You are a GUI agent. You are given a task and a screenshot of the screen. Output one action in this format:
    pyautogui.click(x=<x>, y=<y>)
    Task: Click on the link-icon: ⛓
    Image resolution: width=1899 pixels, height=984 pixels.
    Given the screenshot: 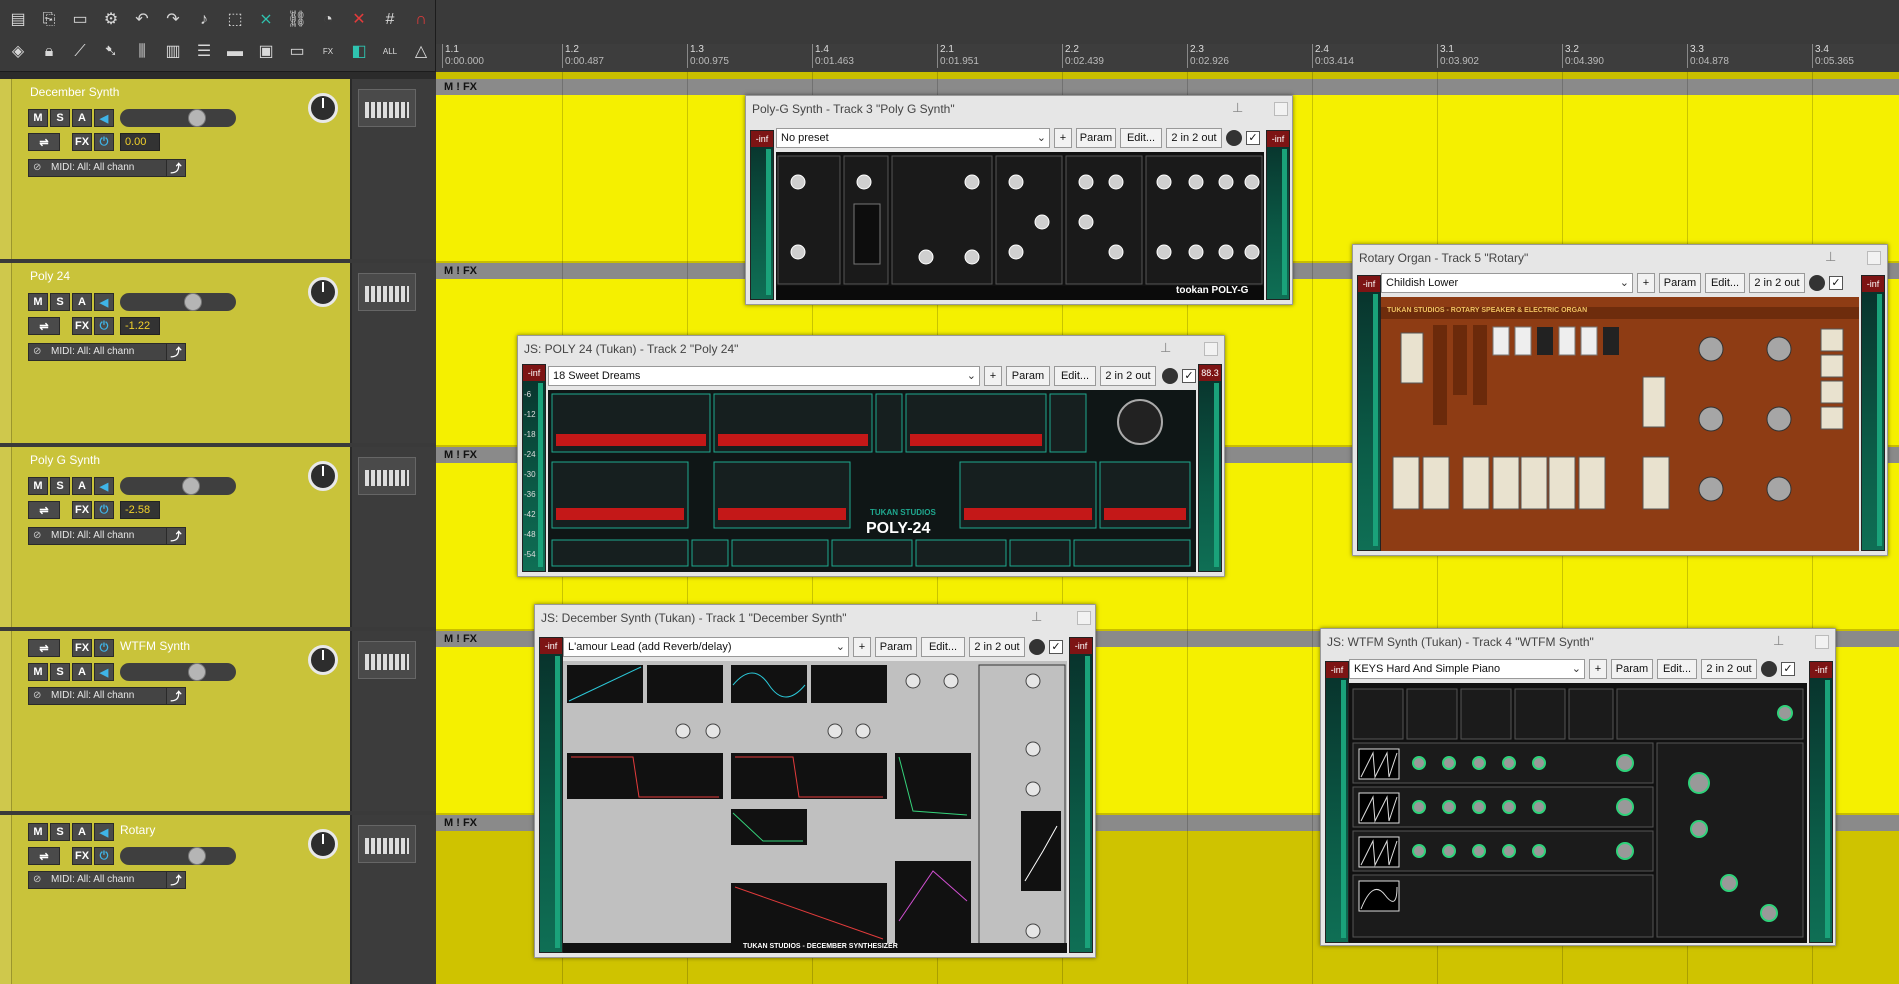 What is the action you would take?
    pyautogui.click(x=297, y=20)
    